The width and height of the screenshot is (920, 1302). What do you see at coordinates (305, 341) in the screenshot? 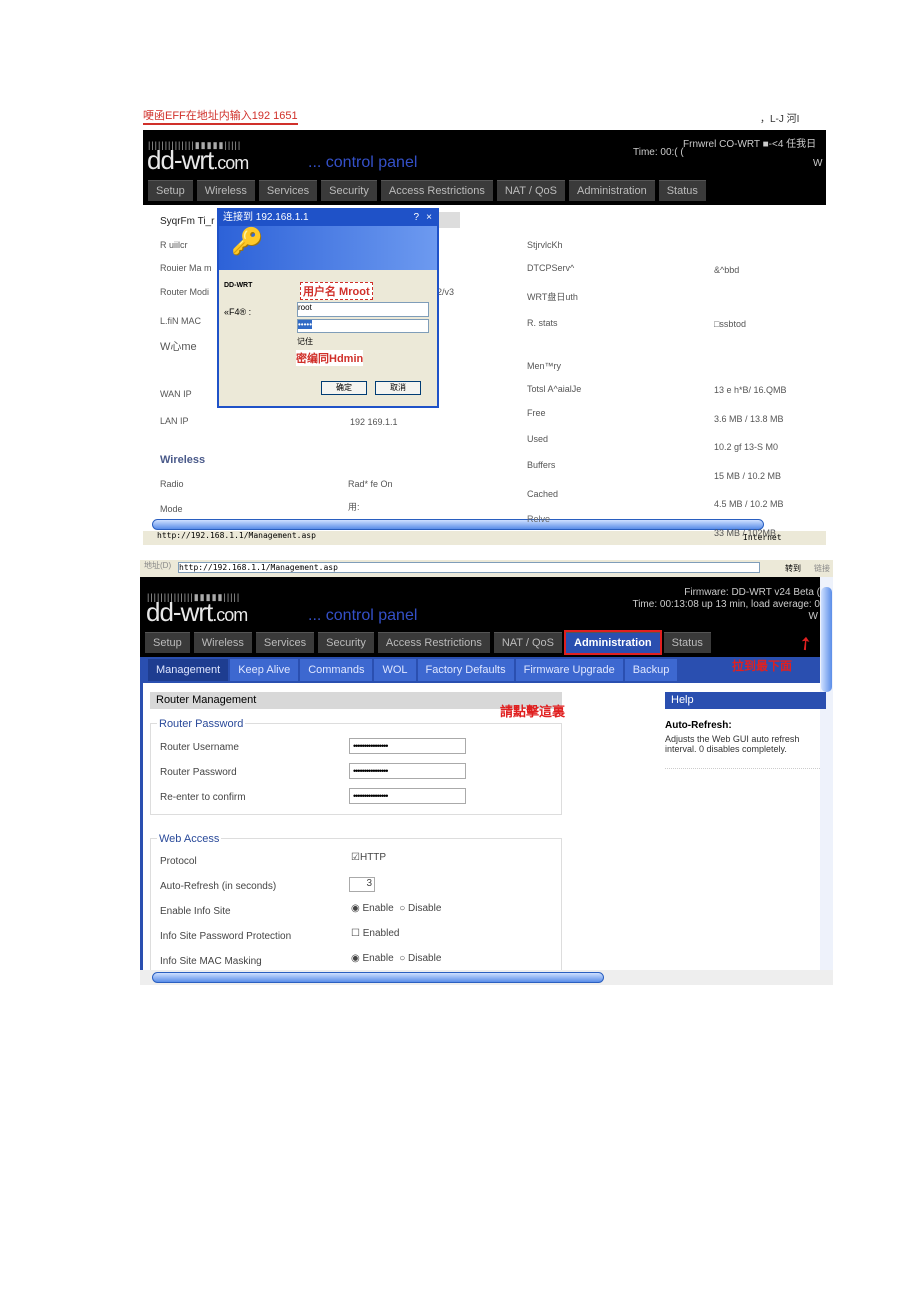
I see `remember-checkbox: 记住` at bounding box center [305, 341].